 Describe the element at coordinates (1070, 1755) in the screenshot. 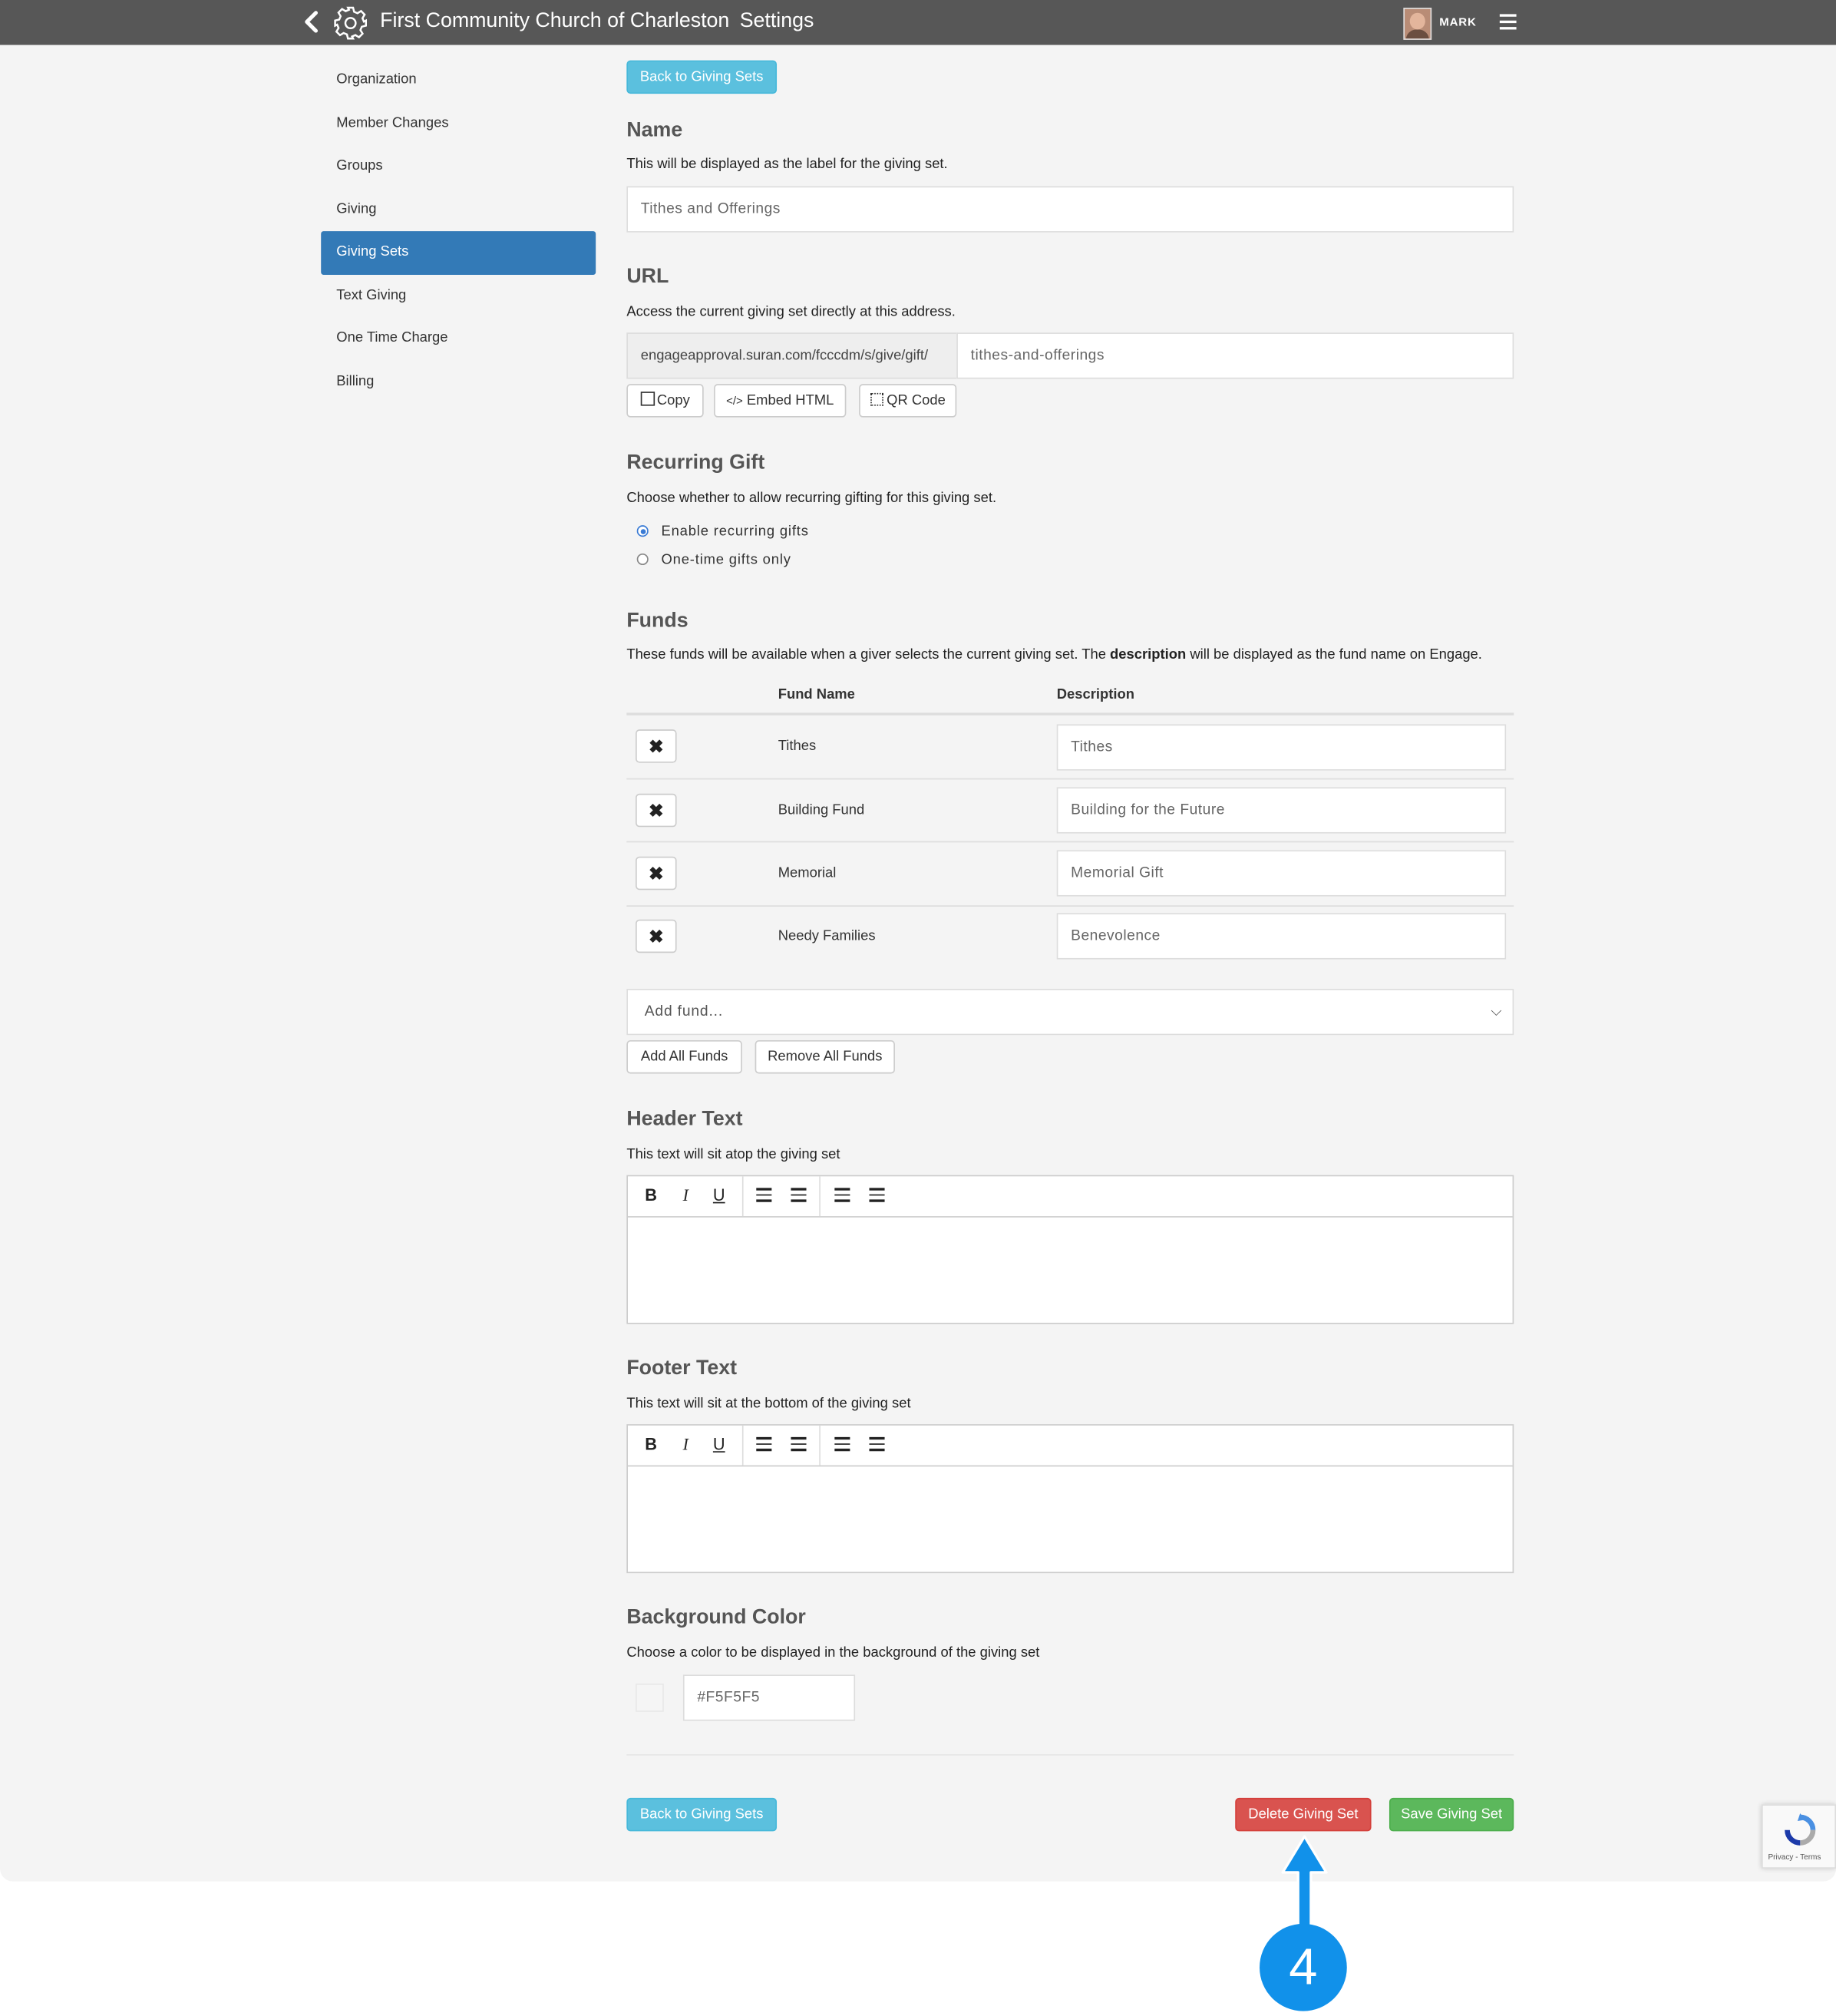

I see `form-divider` at that location.